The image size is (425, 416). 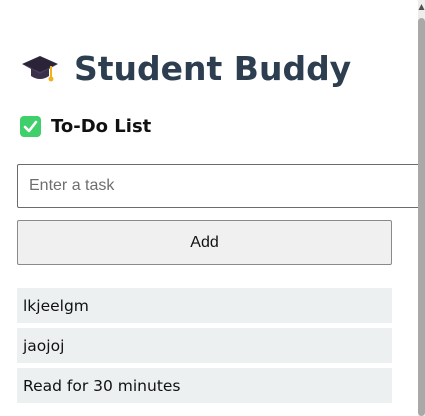 I want to click on task-item: jaojoj, so click(x=204, y=345).